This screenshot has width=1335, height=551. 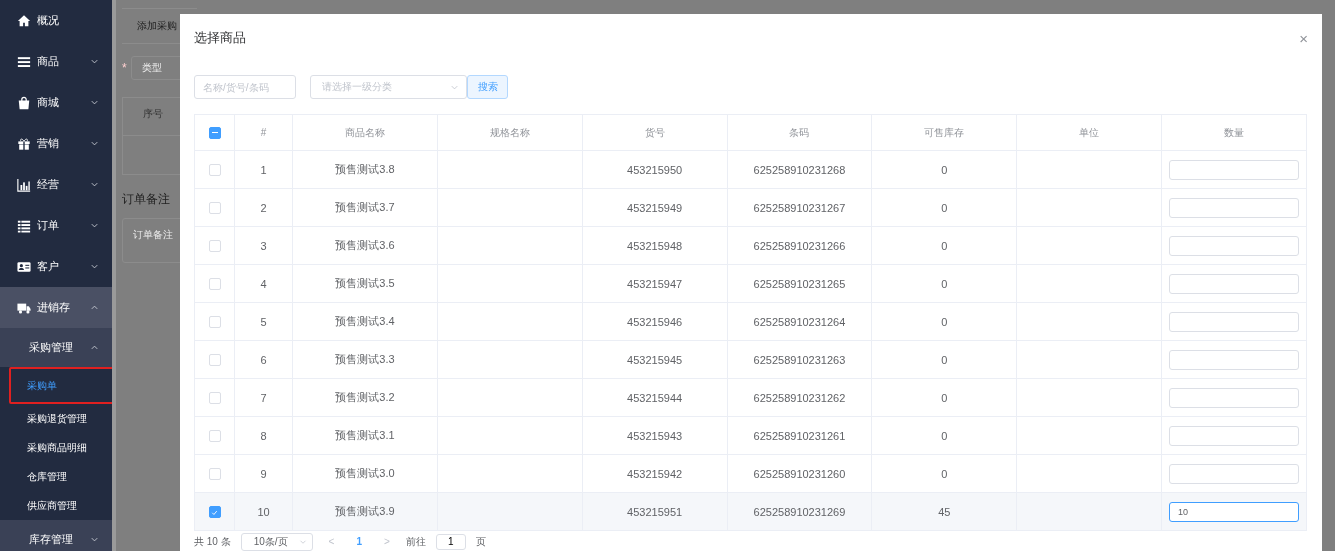 I want to click on table-cell: 7, so click(x=263, y=397).